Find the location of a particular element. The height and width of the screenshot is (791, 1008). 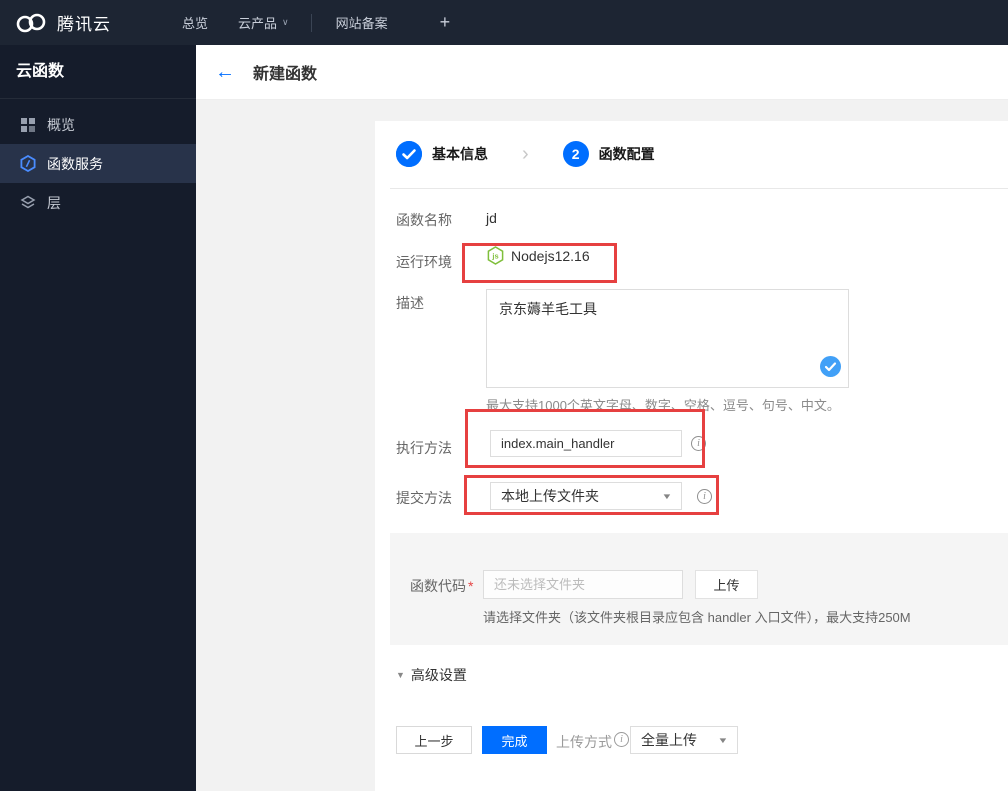

folder-path-input is located at coordinates (583, 584).